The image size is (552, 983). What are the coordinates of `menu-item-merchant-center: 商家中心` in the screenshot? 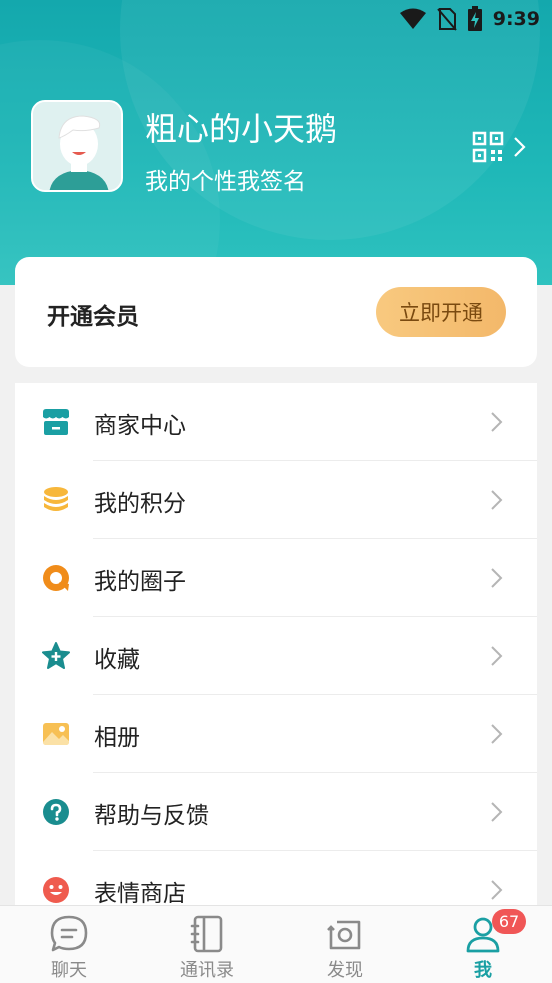 It's located at (276, 422).